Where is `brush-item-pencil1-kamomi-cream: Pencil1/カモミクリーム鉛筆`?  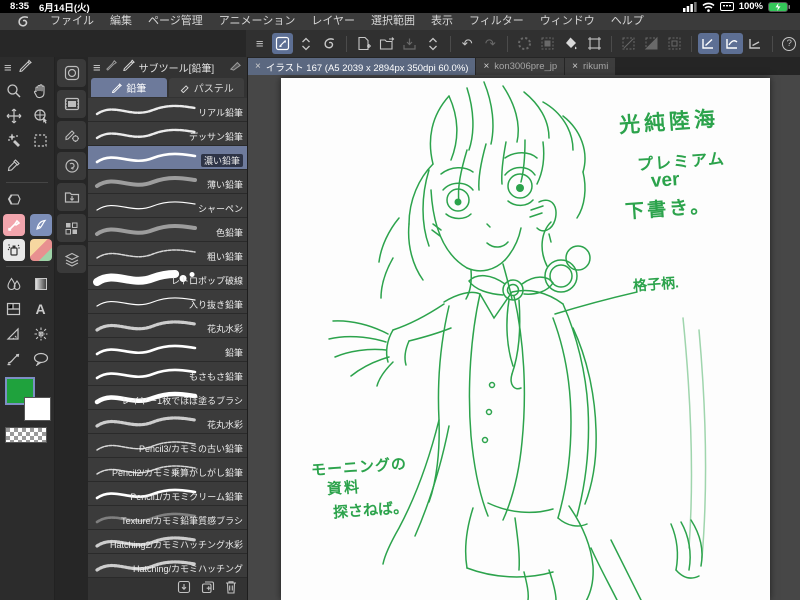
brush-item-pencil1-kamomi-cream: Pencil1/カモミクリーム鉛筆 is located at coordinates (167, 494).